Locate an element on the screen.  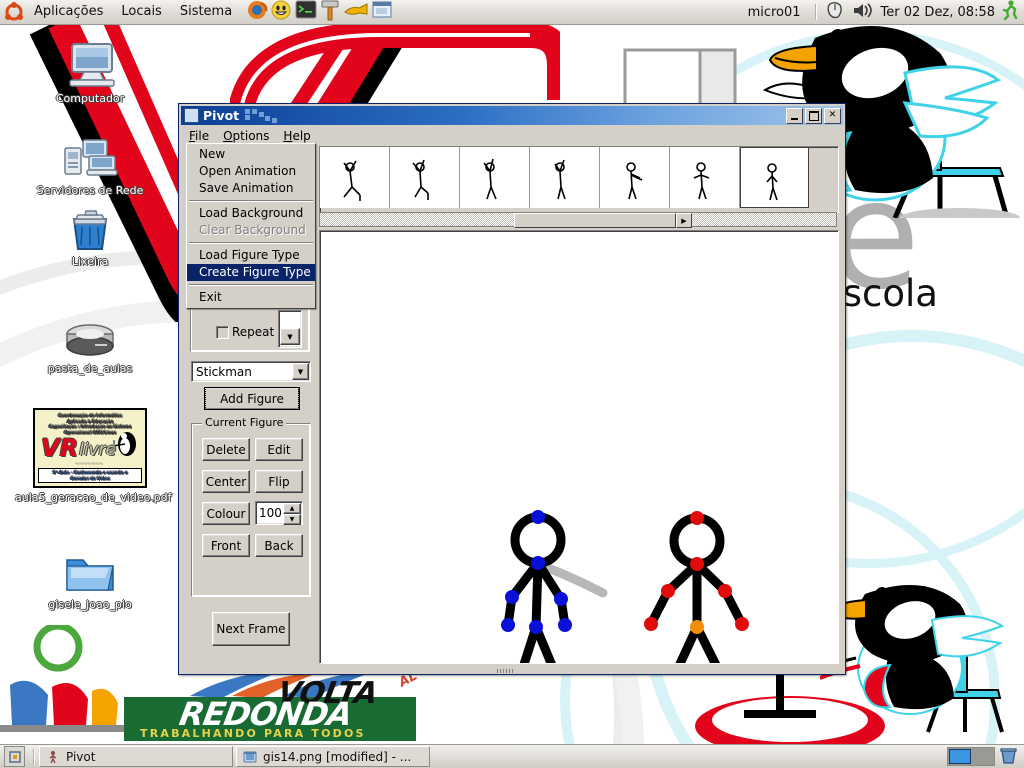
window-titlebar: Pivot ✕ is located at coordinates (512, 115).